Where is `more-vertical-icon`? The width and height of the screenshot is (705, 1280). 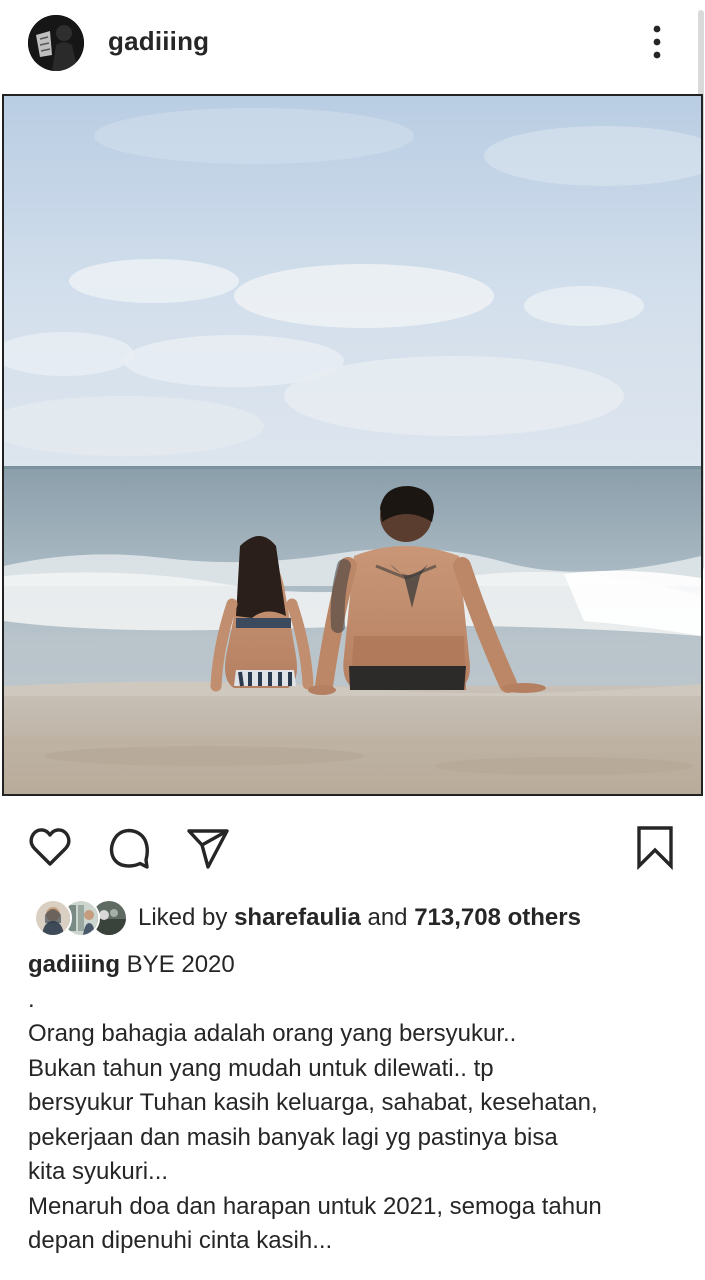
more-vertical-icon is located at coordinates (657, 43).